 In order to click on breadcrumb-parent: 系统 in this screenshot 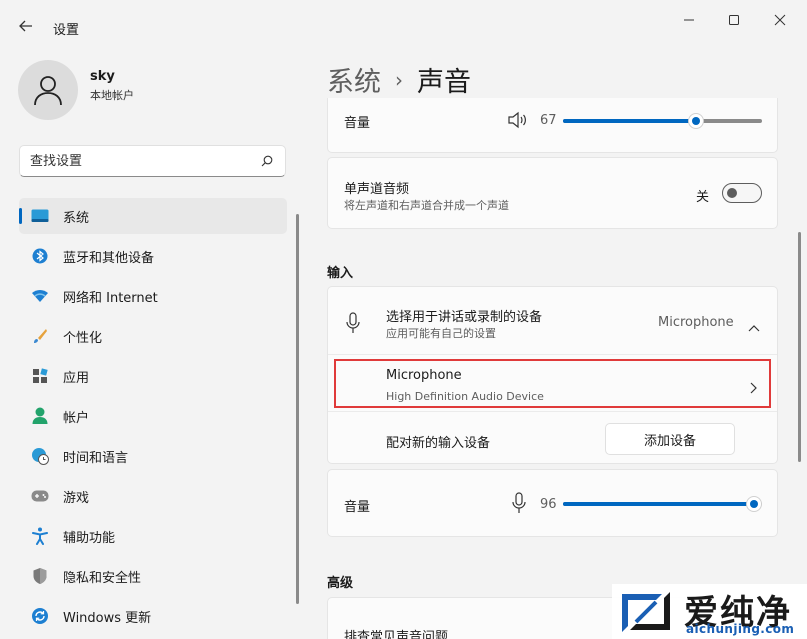, I will do `click(354, 79)`.